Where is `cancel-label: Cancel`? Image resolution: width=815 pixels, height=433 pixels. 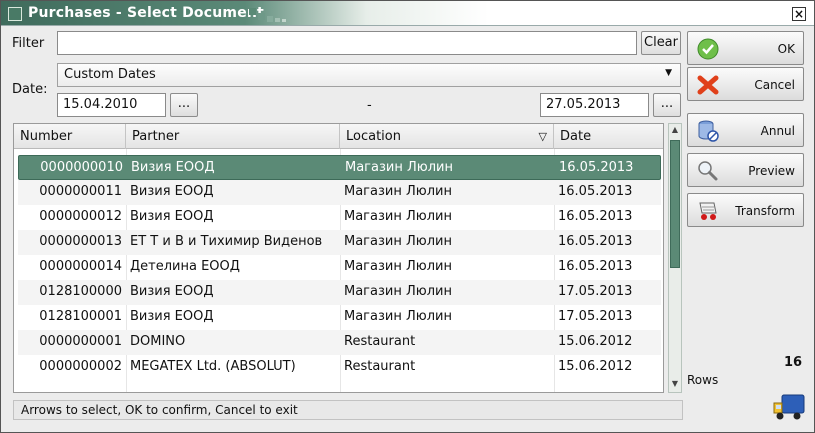
cancel-label: Cancel is located at coordinates (774, 85).